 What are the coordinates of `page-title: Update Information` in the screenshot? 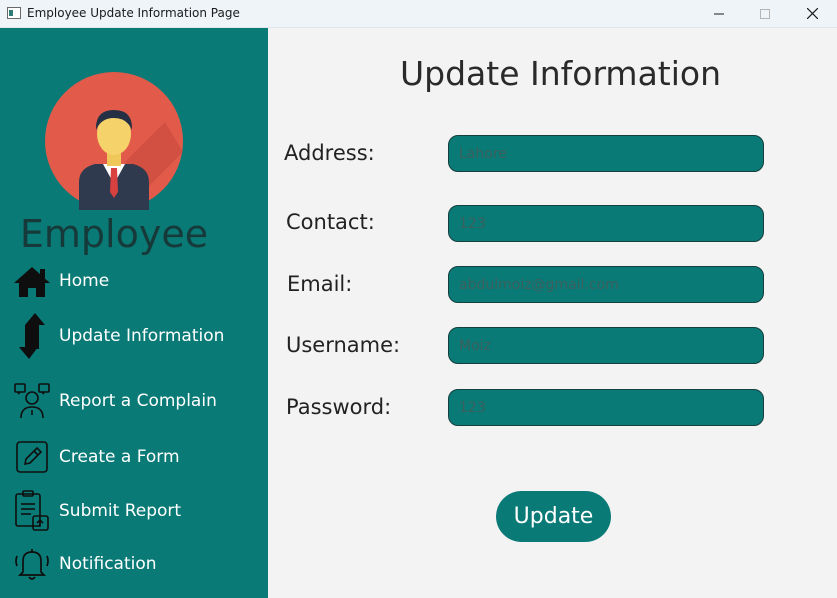 It's located at (560, 73).